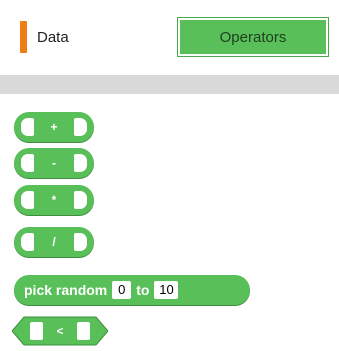  Describe the element at coordinates (53, 37) in the screenshot. I see `category-data-label: Data` at that location.